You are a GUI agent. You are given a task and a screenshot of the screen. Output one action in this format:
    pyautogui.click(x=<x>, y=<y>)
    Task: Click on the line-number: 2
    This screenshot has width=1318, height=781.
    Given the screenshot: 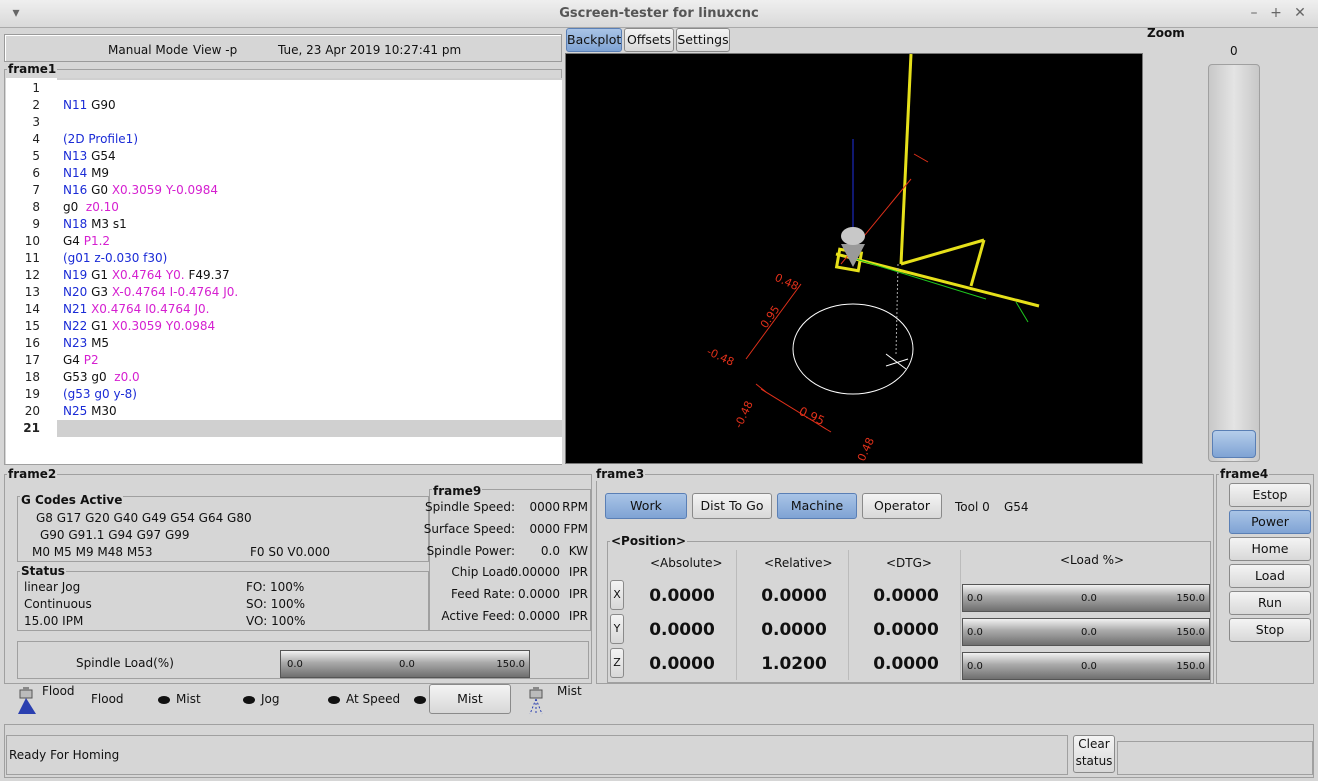 What is the action you would take?
    pyautogui.click(x=36, y=105)
    